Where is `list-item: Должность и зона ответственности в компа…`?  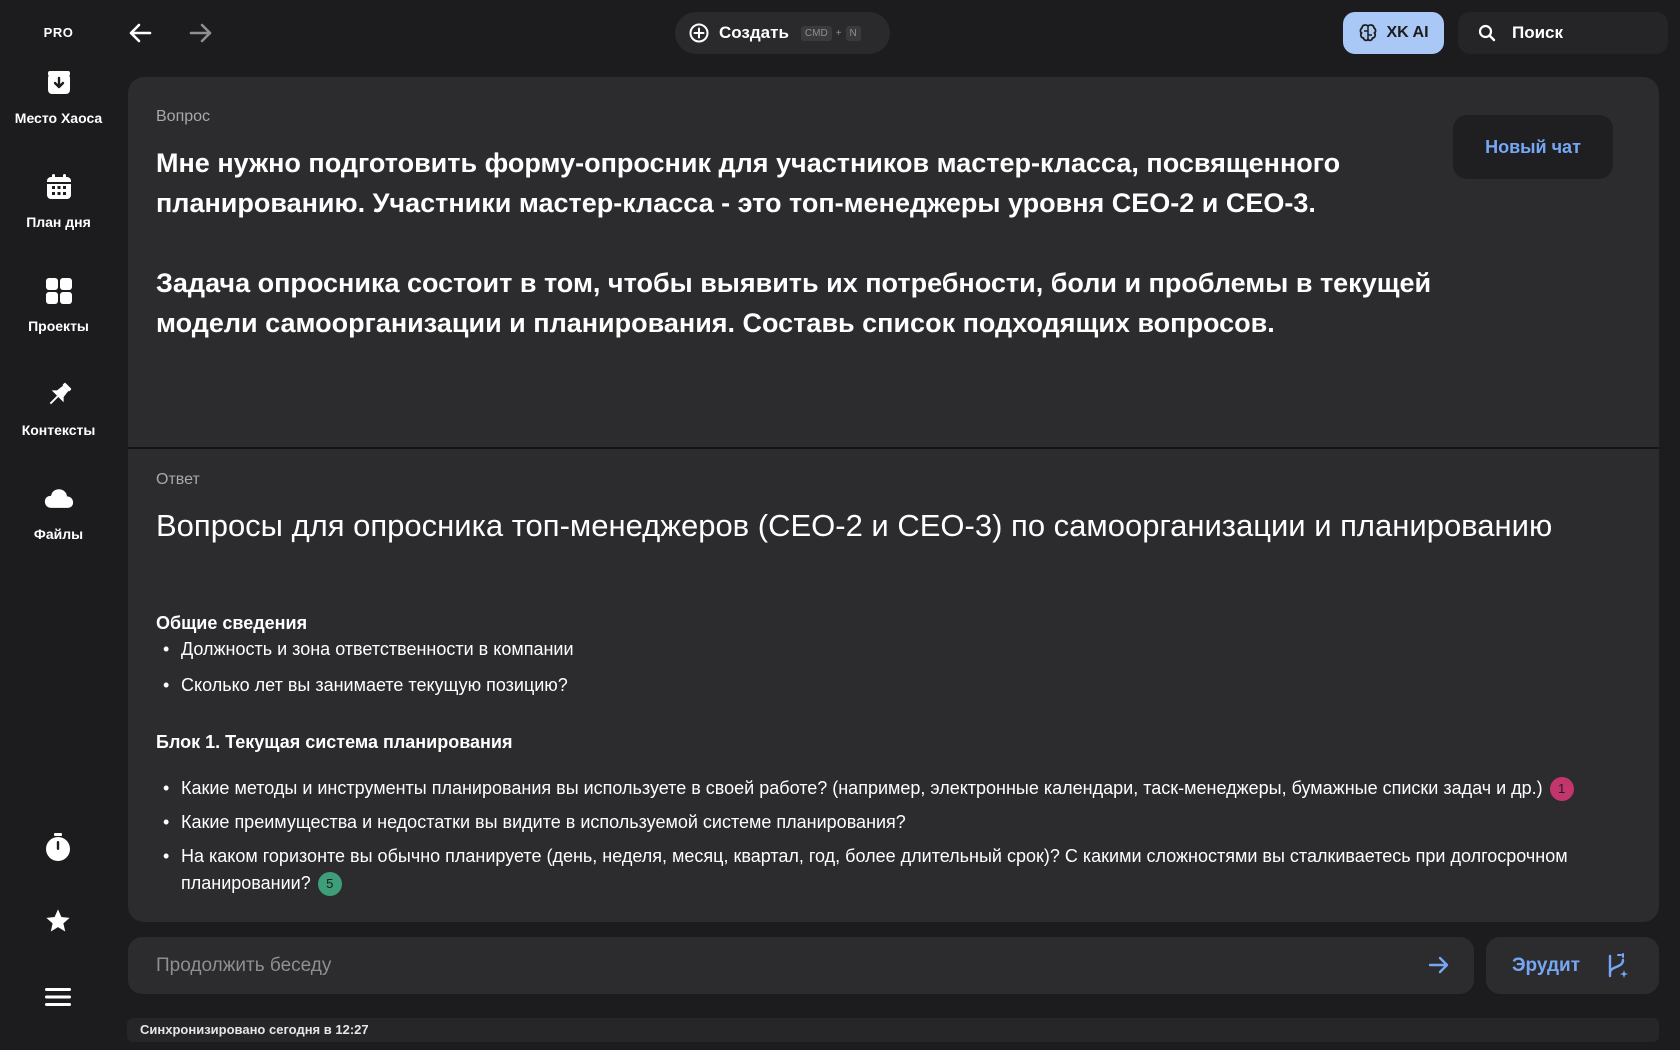
list-item: Должность и зона ответственности в компа… is located at coordinates (891, 649).